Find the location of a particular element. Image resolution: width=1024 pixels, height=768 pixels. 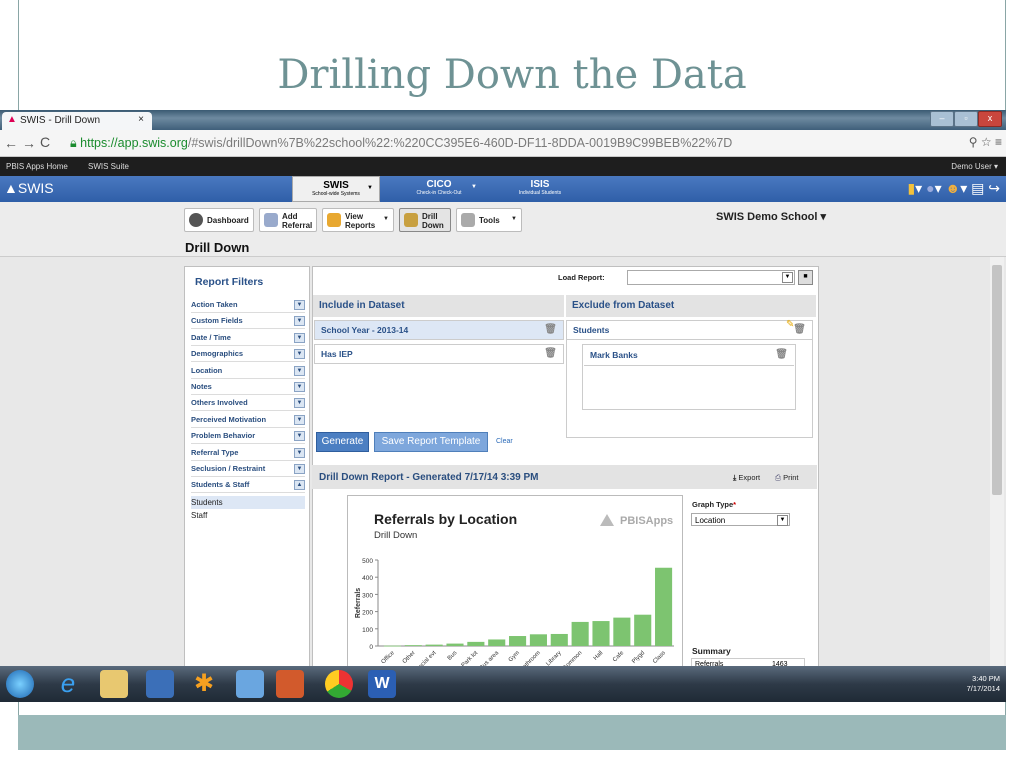

users-icon: ☻ is located at coordinates (952, 188).